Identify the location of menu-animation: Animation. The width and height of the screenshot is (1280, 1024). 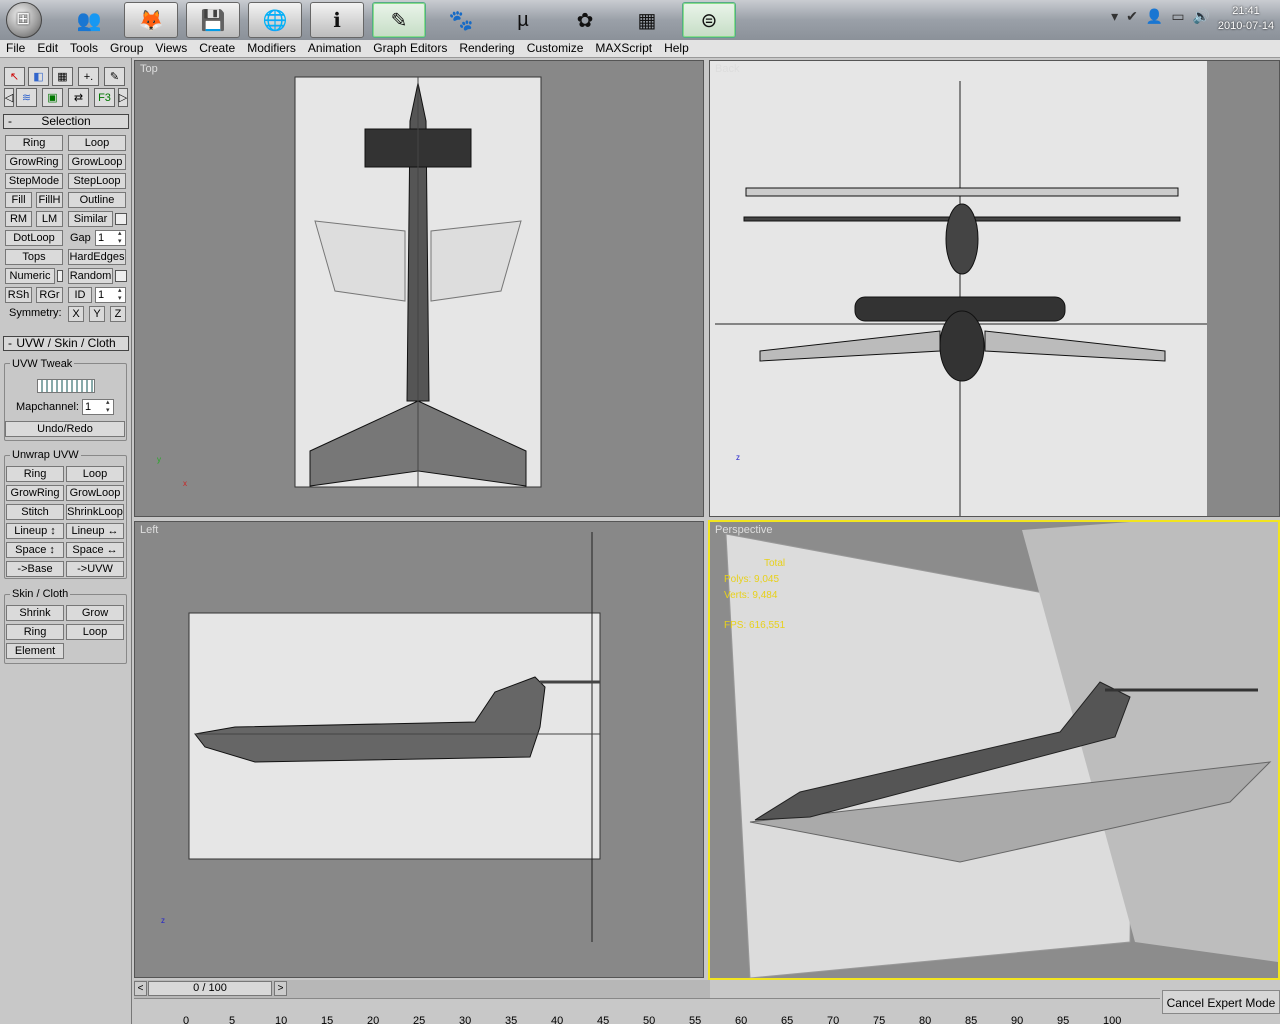
(334, 48).